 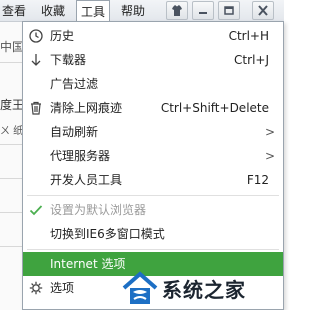 I want to click on skin-button, so click(x=177, y=10).